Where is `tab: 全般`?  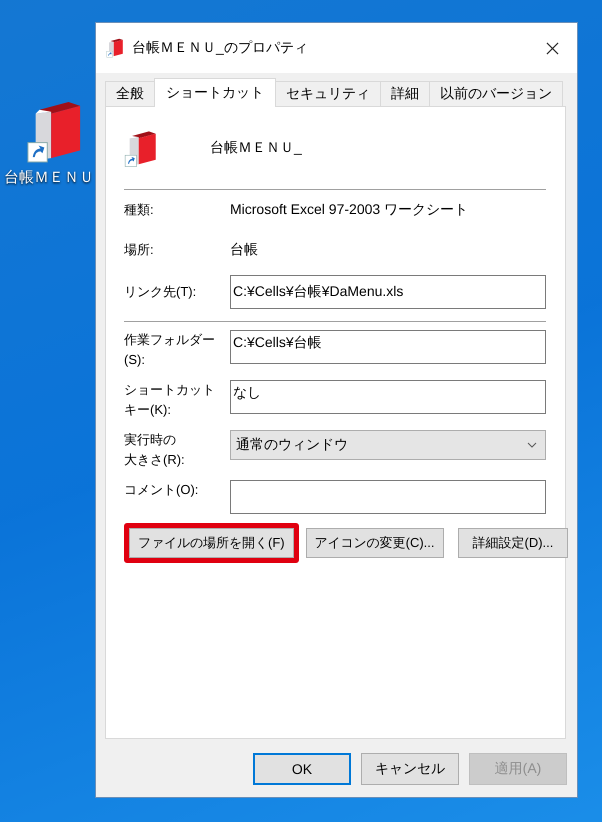
tab: 全般 is located at coordinates (130, 93).